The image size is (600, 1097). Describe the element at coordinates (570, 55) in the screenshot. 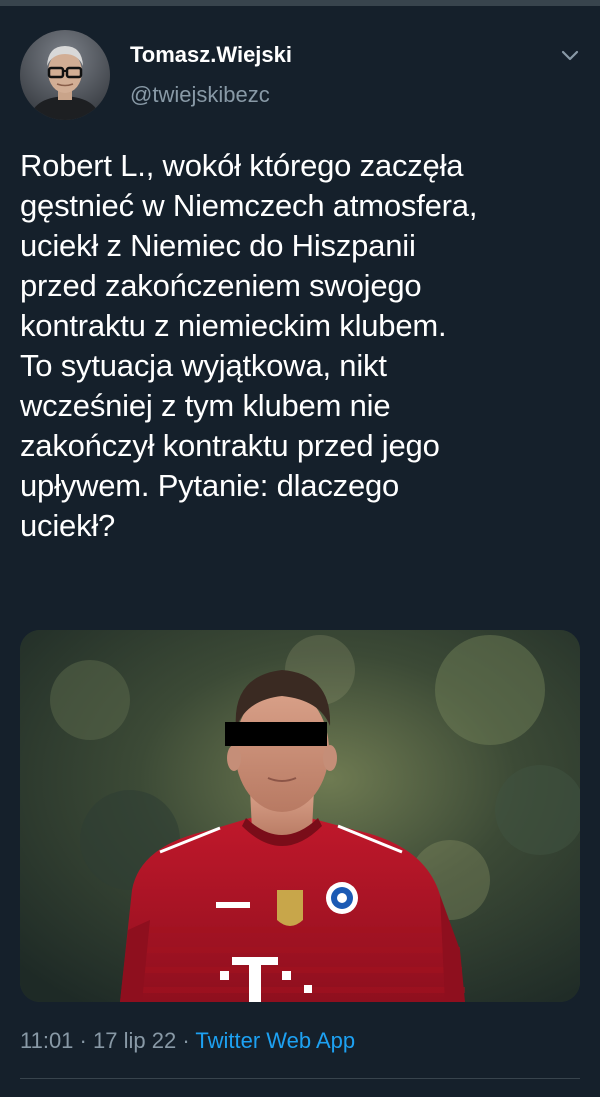

I see `chevron-down-icon` at that location.